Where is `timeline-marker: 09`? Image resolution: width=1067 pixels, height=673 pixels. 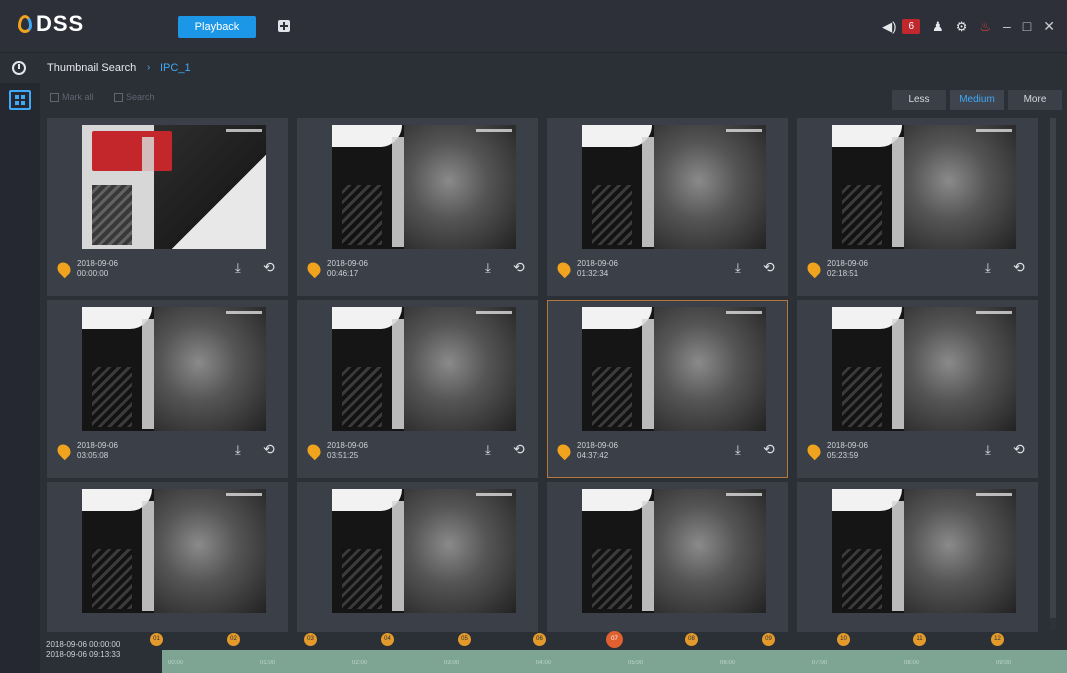
timeline-marker: 09 is located at coordinates (768, 639).